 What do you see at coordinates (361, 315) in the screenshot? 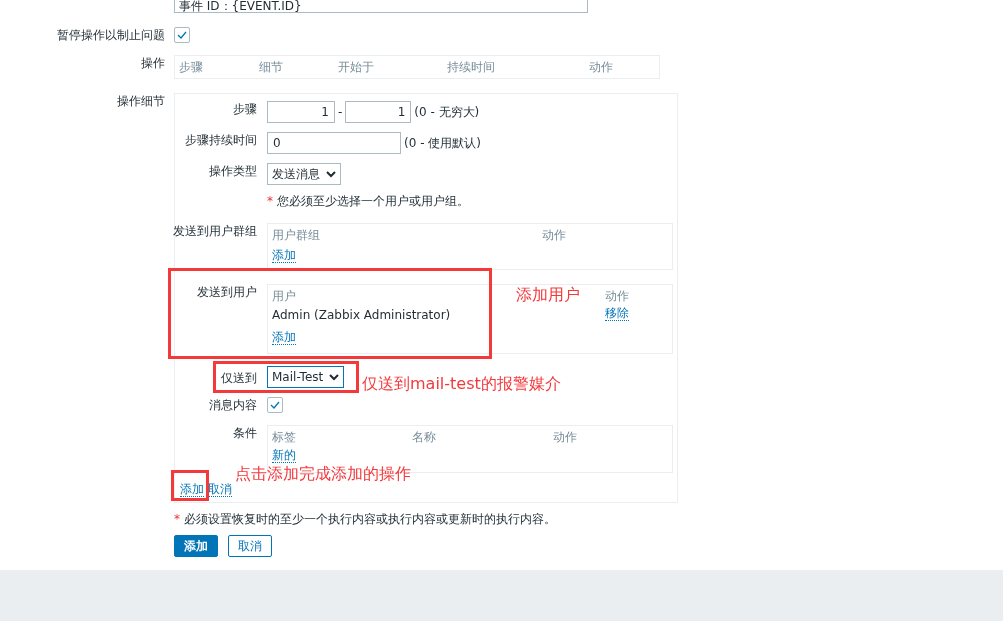
I see `user-name: Admin (Zabbix Administrator)` at bounding box center [361, 315].